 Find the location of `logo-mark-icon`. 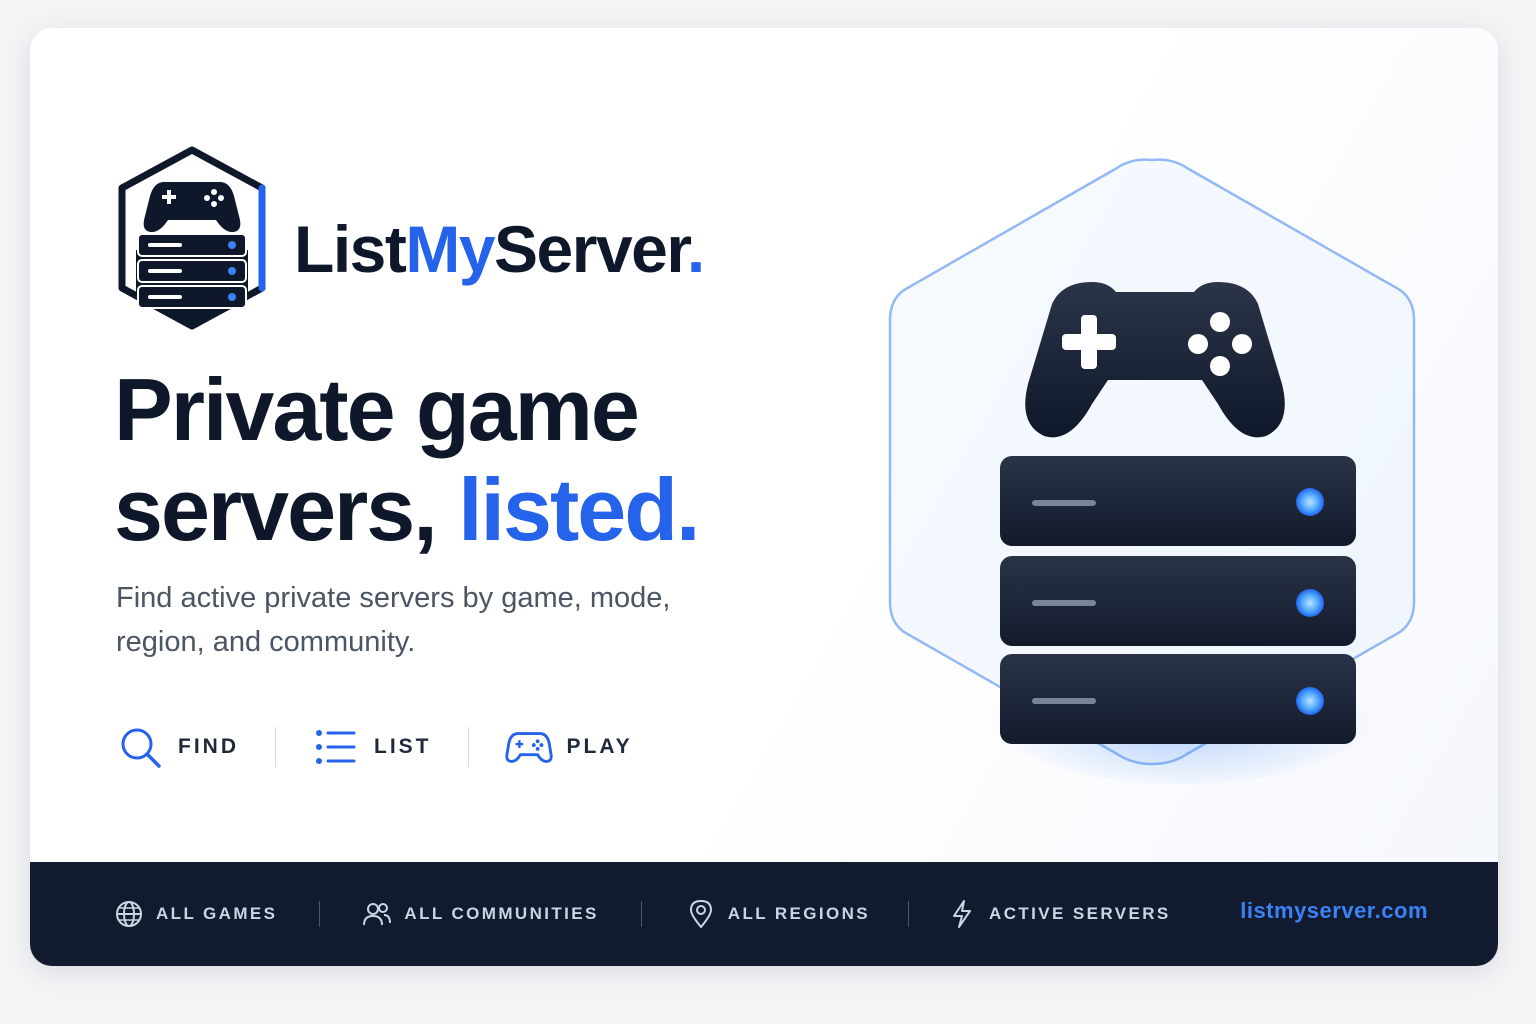

logo-mark-icon is located at coordinates (192, 238).